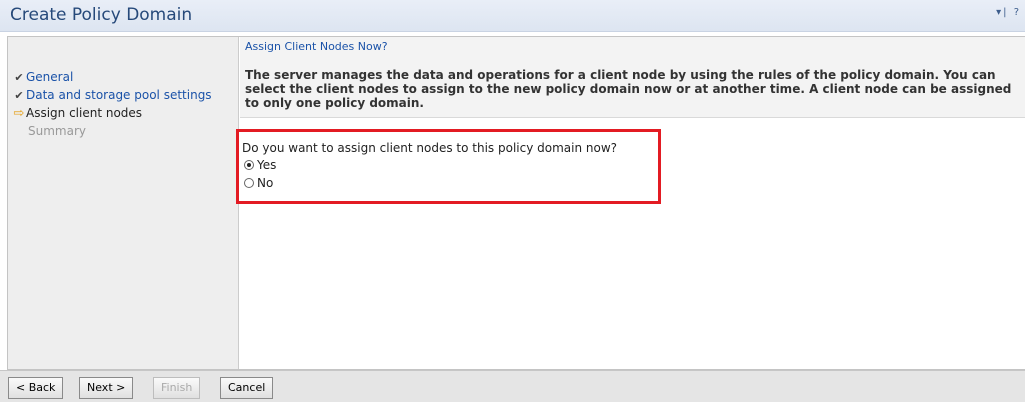 The width and height of the screenshot is (1025, 402). I want to click on window-controls: ▾| ?, so click(1008, 12).